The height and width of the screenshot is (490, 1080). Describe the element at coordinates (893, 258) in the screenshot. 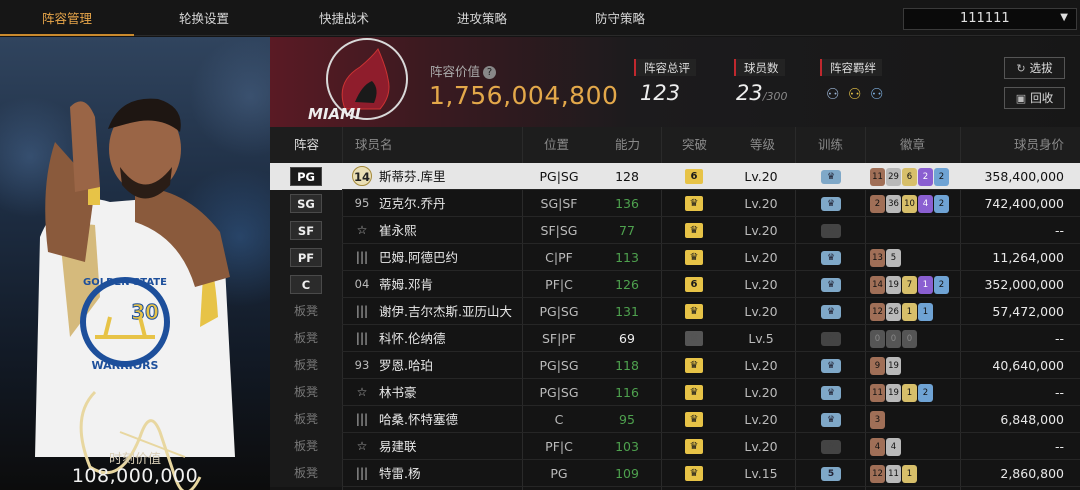

I see `badge-count: 5` at that location.